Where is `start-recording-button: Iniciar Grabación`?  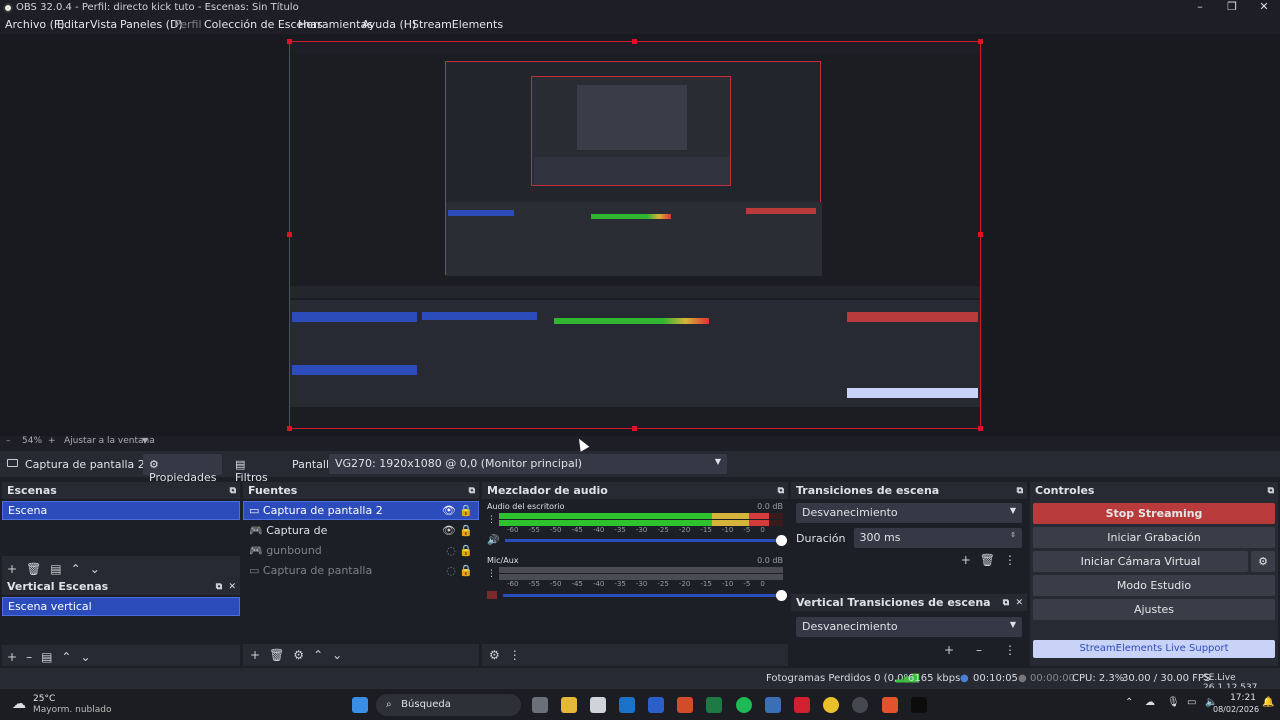
start-recording-button: Iniciar Grabación is located at coordinates (1154, 537).